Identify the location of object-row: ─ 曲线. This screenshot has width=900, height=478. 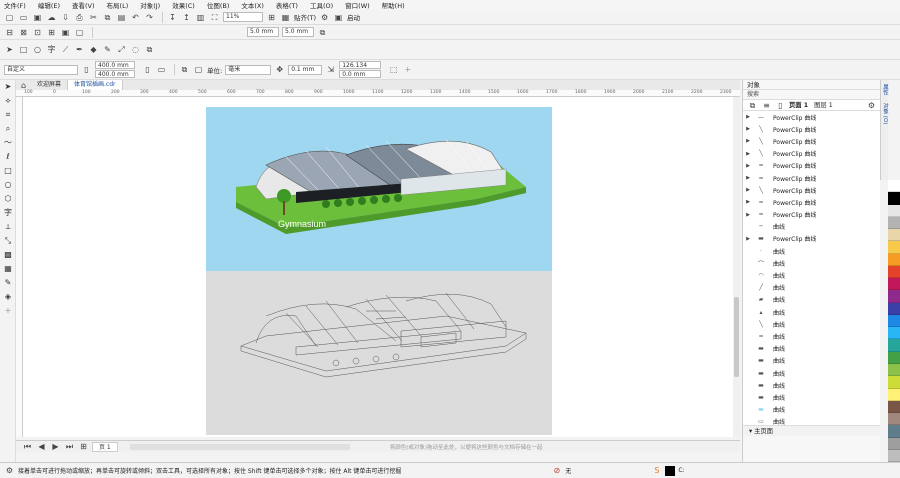
(811, 227).